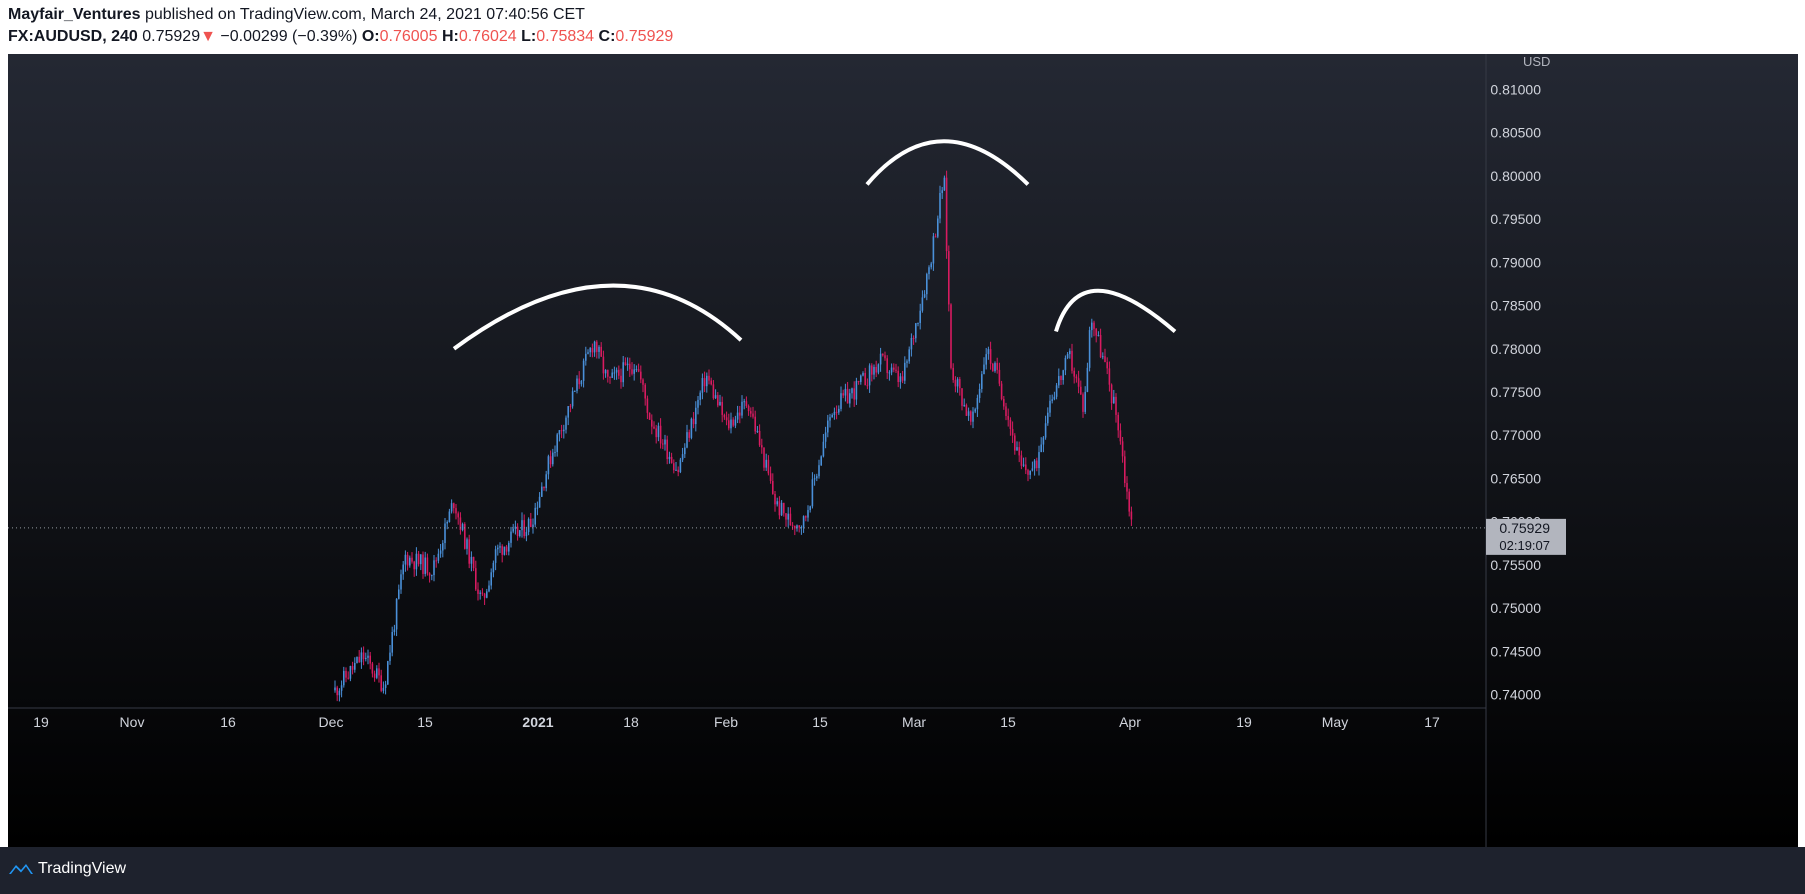 The width and height of the screenshot is (1805, 894). I want to click on open-value: 0.76005, so click(408, 36).